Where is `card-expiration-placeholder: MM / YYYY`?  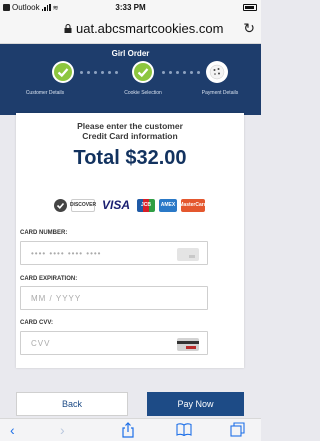
card-expiration-placeholder: MM / YYYY is located at coordinates (56, 298).